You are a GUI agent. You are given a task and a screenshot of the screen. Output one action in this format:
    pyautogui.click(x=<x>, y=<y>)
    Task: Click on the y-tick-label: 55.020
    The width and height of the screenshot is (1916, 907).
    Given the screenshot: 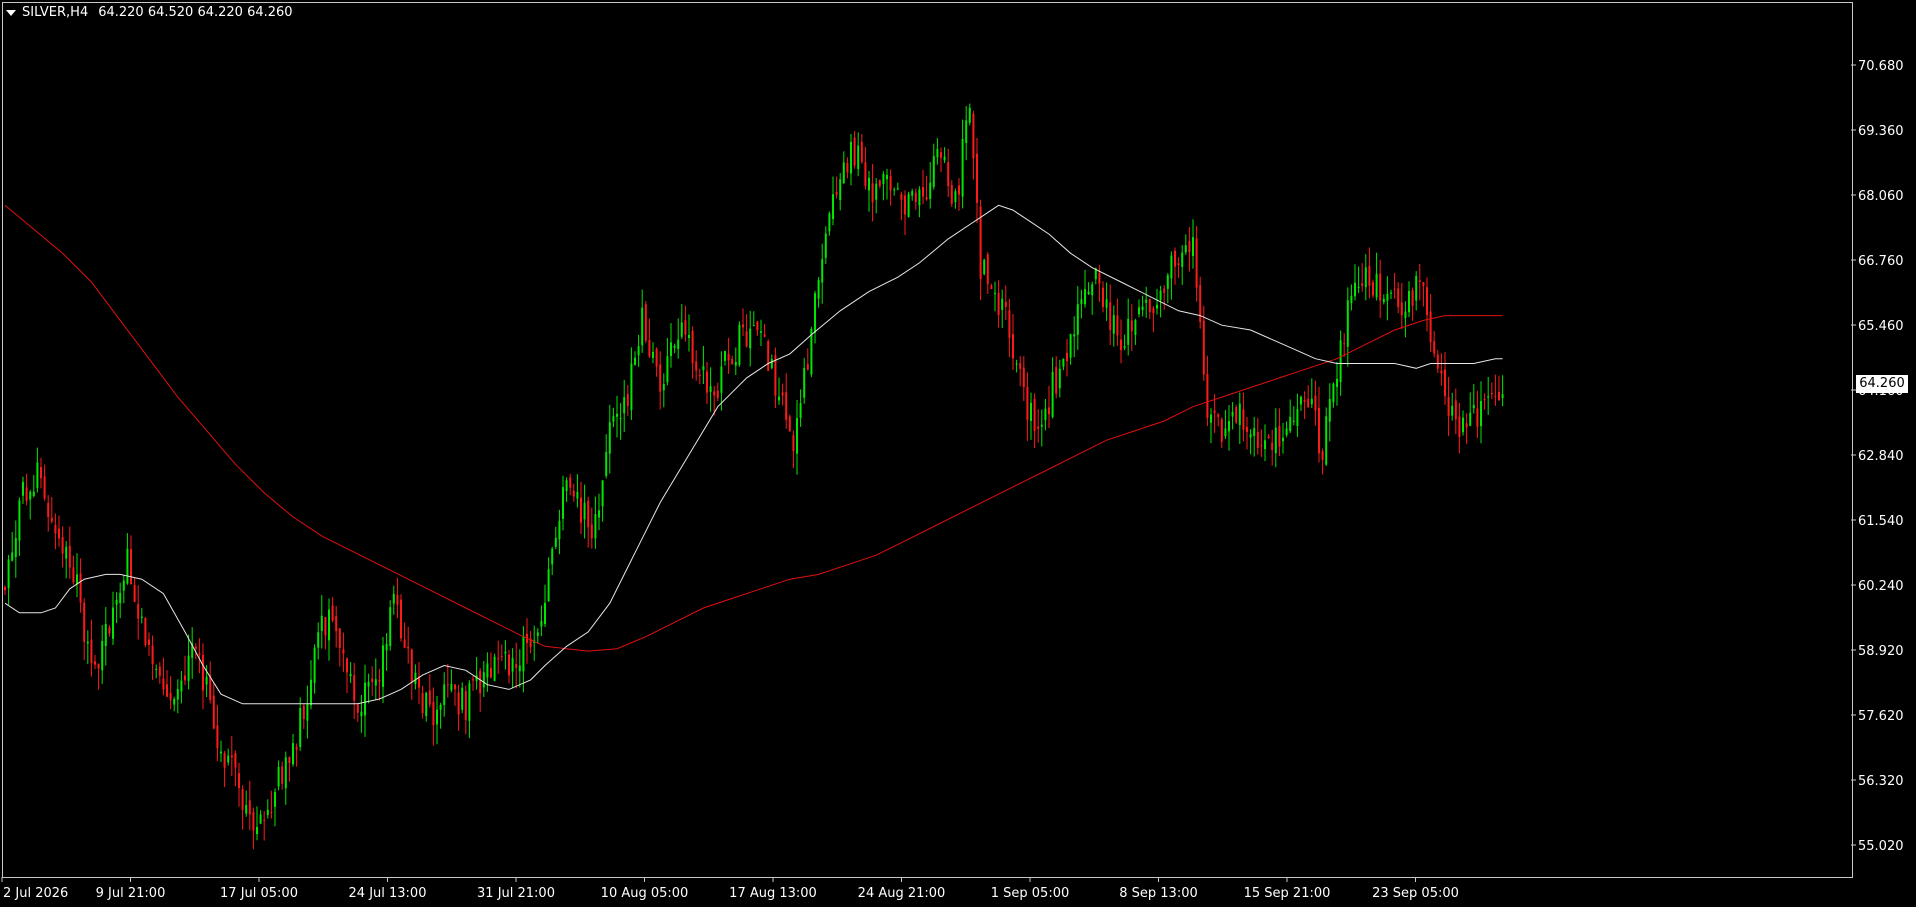 What is the action you would take?
    pyautogui.click(x=1881, y=846)
    